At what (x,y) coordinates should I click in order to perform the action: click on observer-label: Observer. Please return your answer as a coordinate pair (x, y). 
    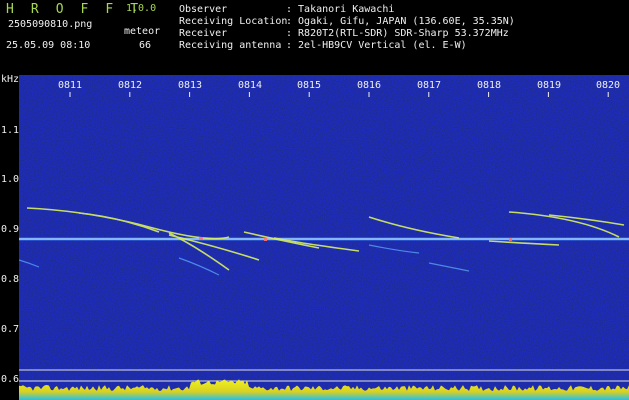
    Looking at the image, I should click on (203, 9).